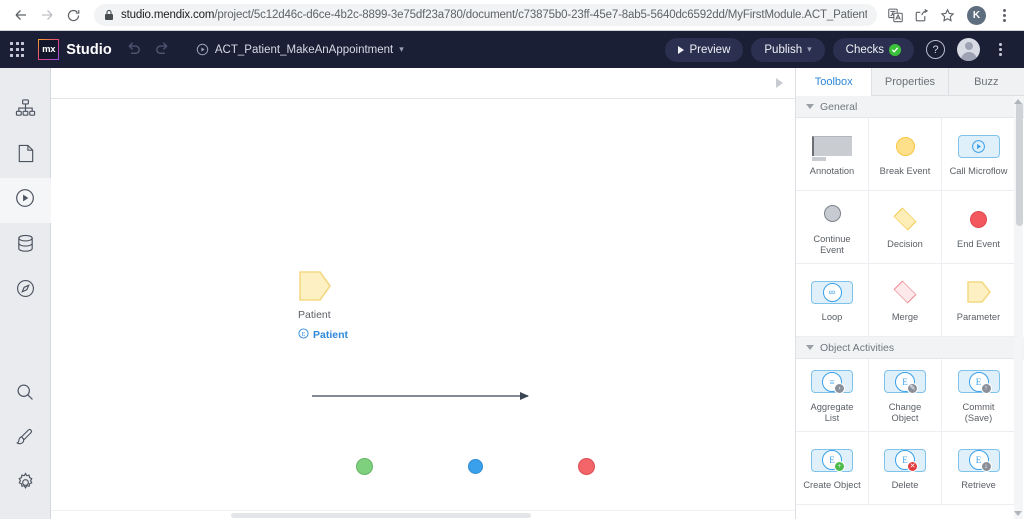 The image size is (1024, 519). Describe the element at coordinates (968, 49) in the screenshot. I see `user-avatar-icon` at that location.